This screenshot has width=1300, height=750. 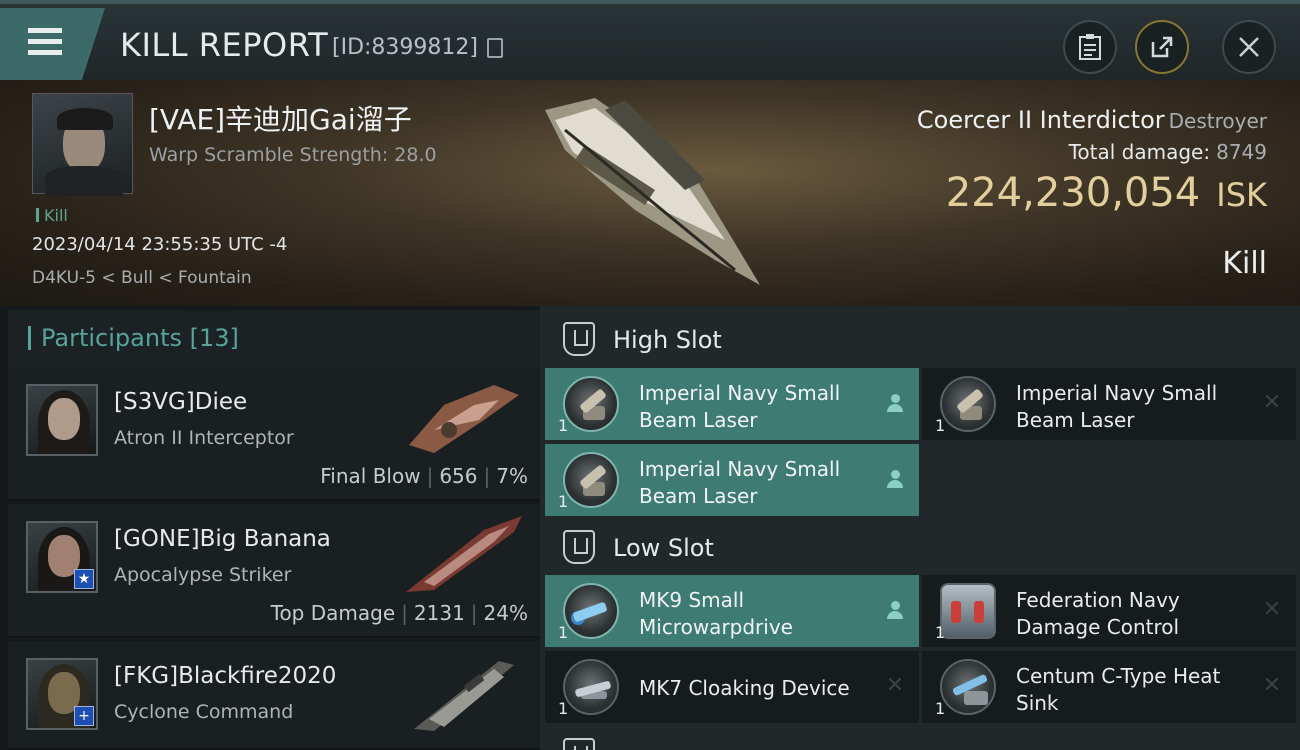 What do you see at coordinates (405, 47) in the screenshot?
I see `report-id: [ID:8399812]` at bounding box center [405, 47].